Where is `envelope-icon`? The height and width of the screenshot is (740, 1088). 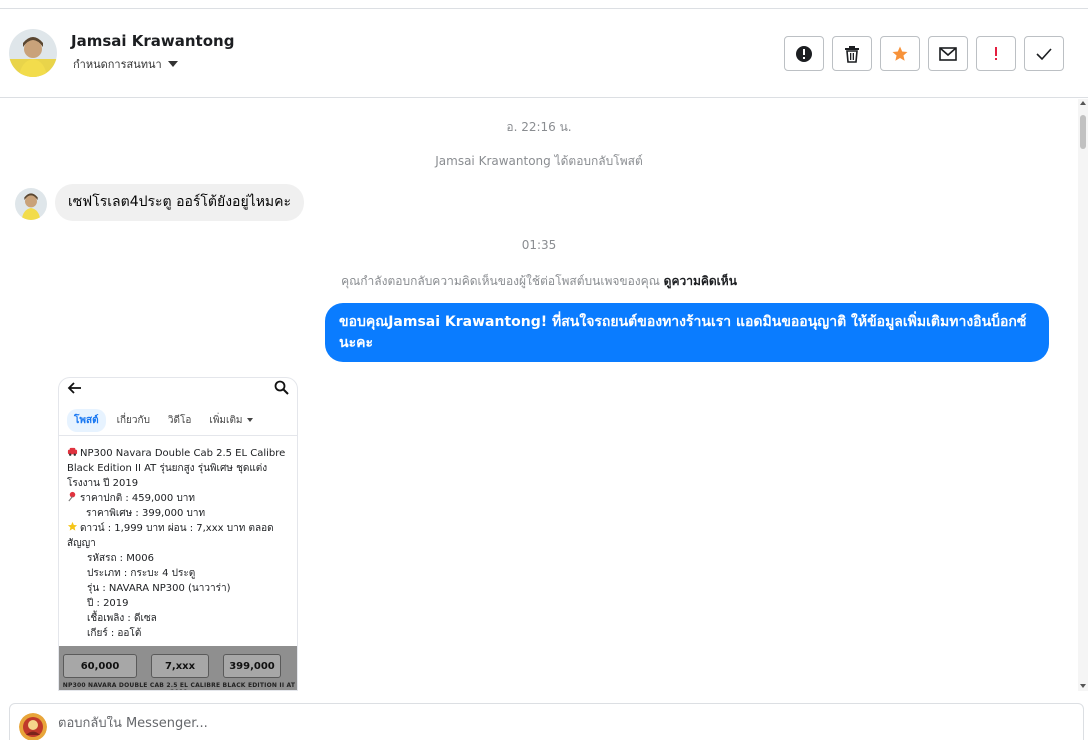
envelope-icon is located at coordinates (948, 53).